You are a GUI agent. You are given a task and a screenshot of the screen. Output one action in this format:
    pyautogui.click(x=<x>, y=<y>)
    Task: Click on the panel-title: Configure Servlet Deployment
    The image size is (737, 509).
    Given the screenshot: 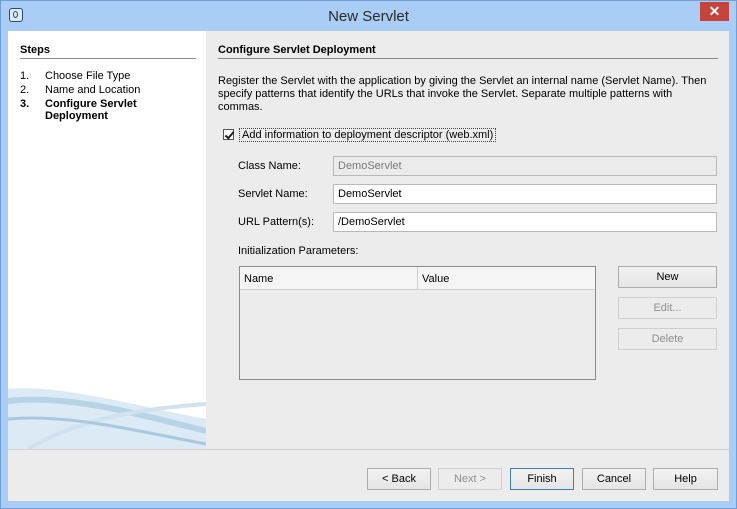 What is the action you would take?
    pyautogui.click(x=297, y=50)
    